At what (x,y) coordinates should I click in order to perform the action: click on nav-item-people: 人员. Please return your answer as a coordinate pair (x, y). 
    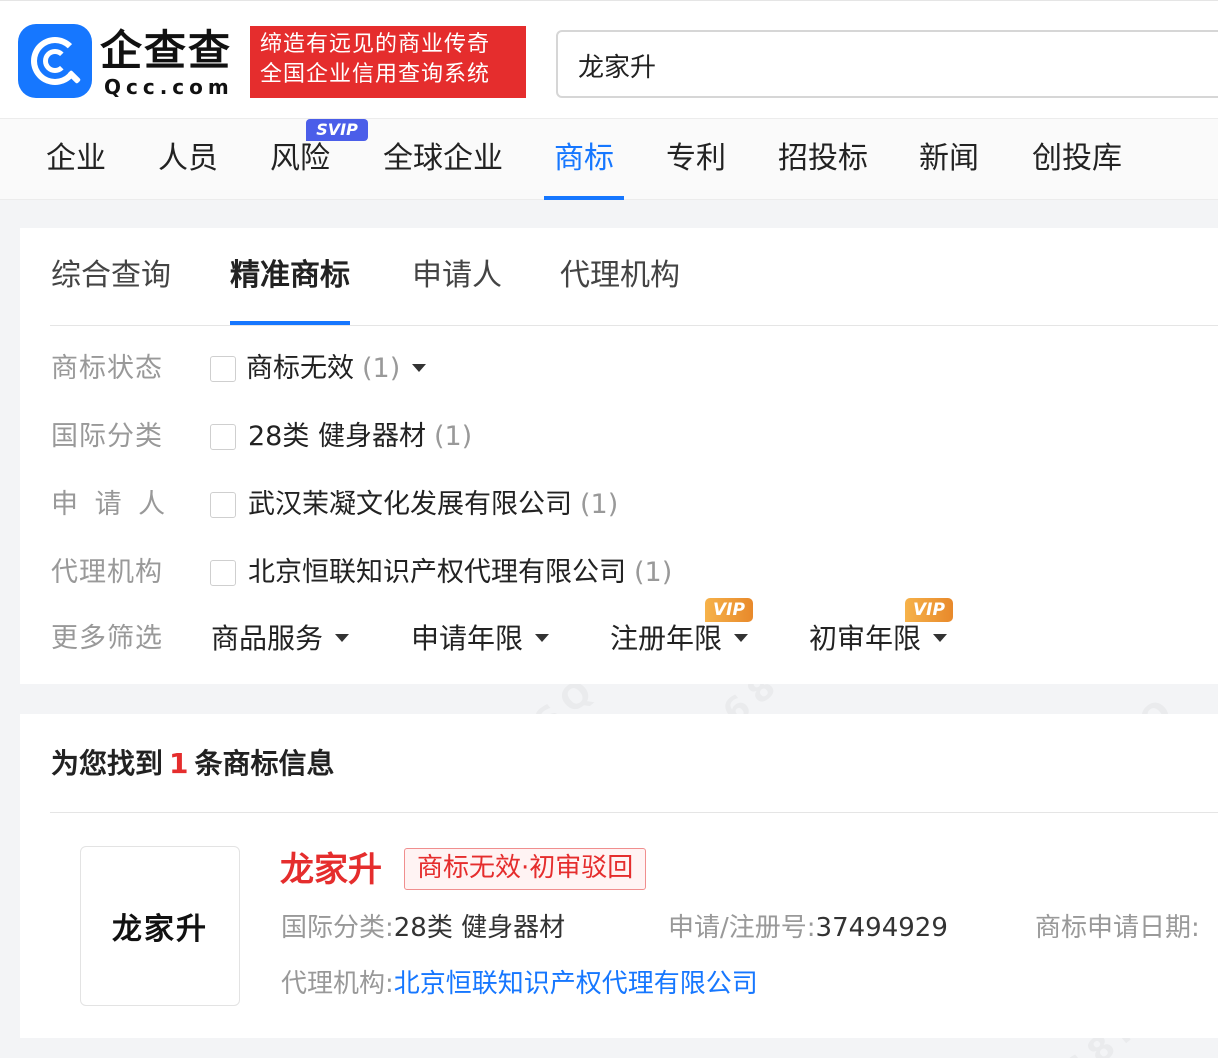
    Looking at the image, I should click on (188, 159).